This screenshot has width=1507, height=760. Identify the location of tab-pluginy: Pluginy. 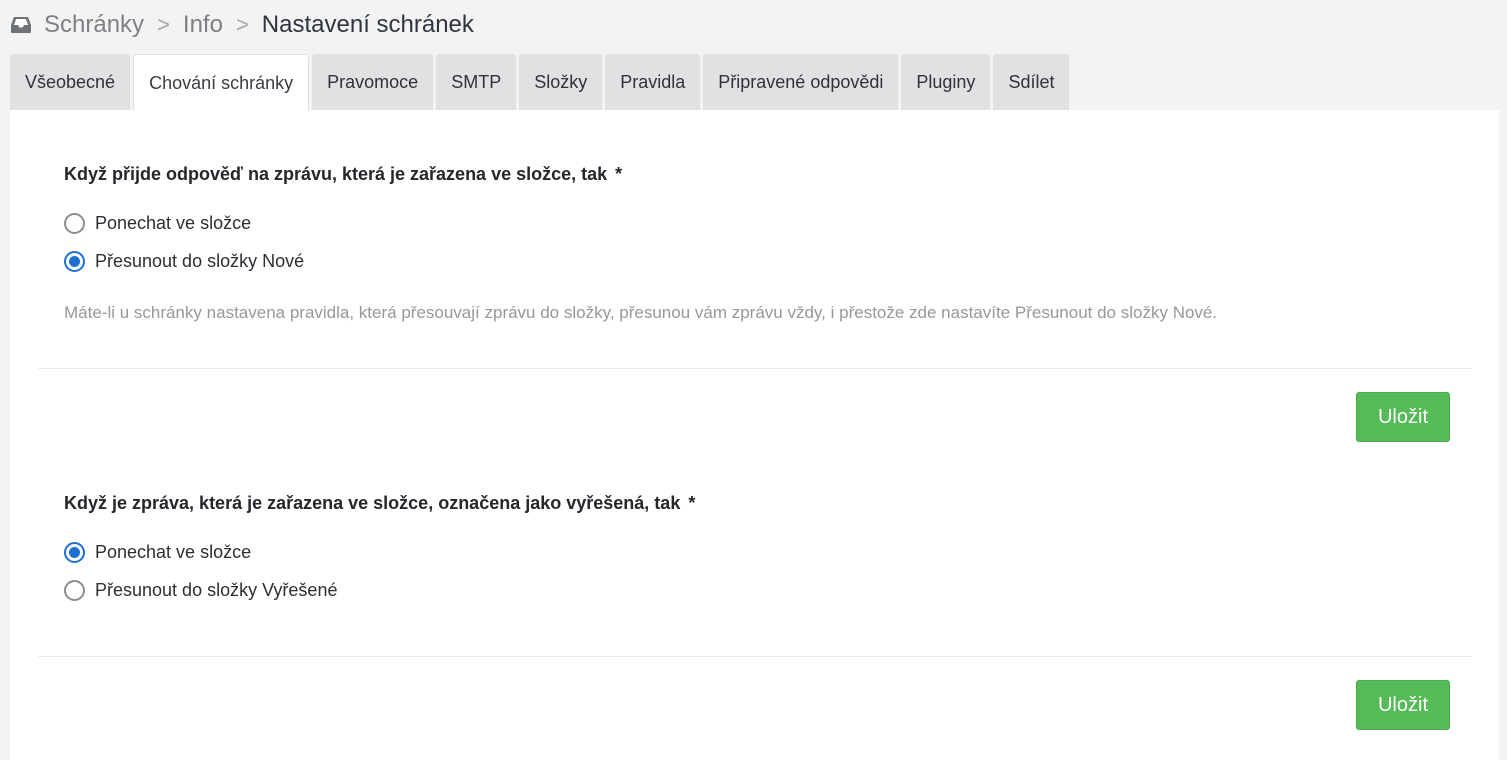
(946, 82).